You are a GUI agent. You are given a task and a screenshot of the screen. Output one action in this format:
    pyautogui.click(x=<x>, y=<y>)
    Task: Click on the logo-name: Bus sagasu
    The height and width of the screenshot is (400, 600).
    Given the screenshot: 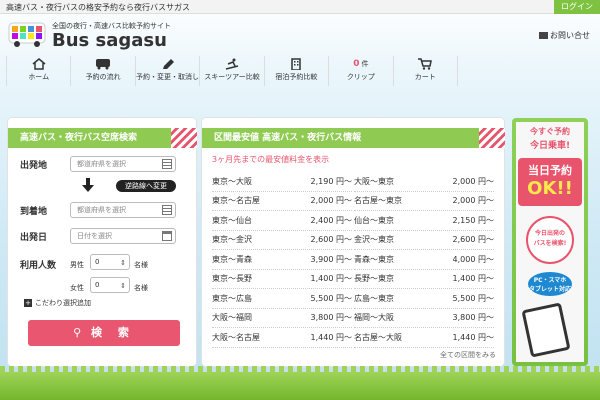 What is the action you would take?
    pyautogui.click(x=109, y=40)
    